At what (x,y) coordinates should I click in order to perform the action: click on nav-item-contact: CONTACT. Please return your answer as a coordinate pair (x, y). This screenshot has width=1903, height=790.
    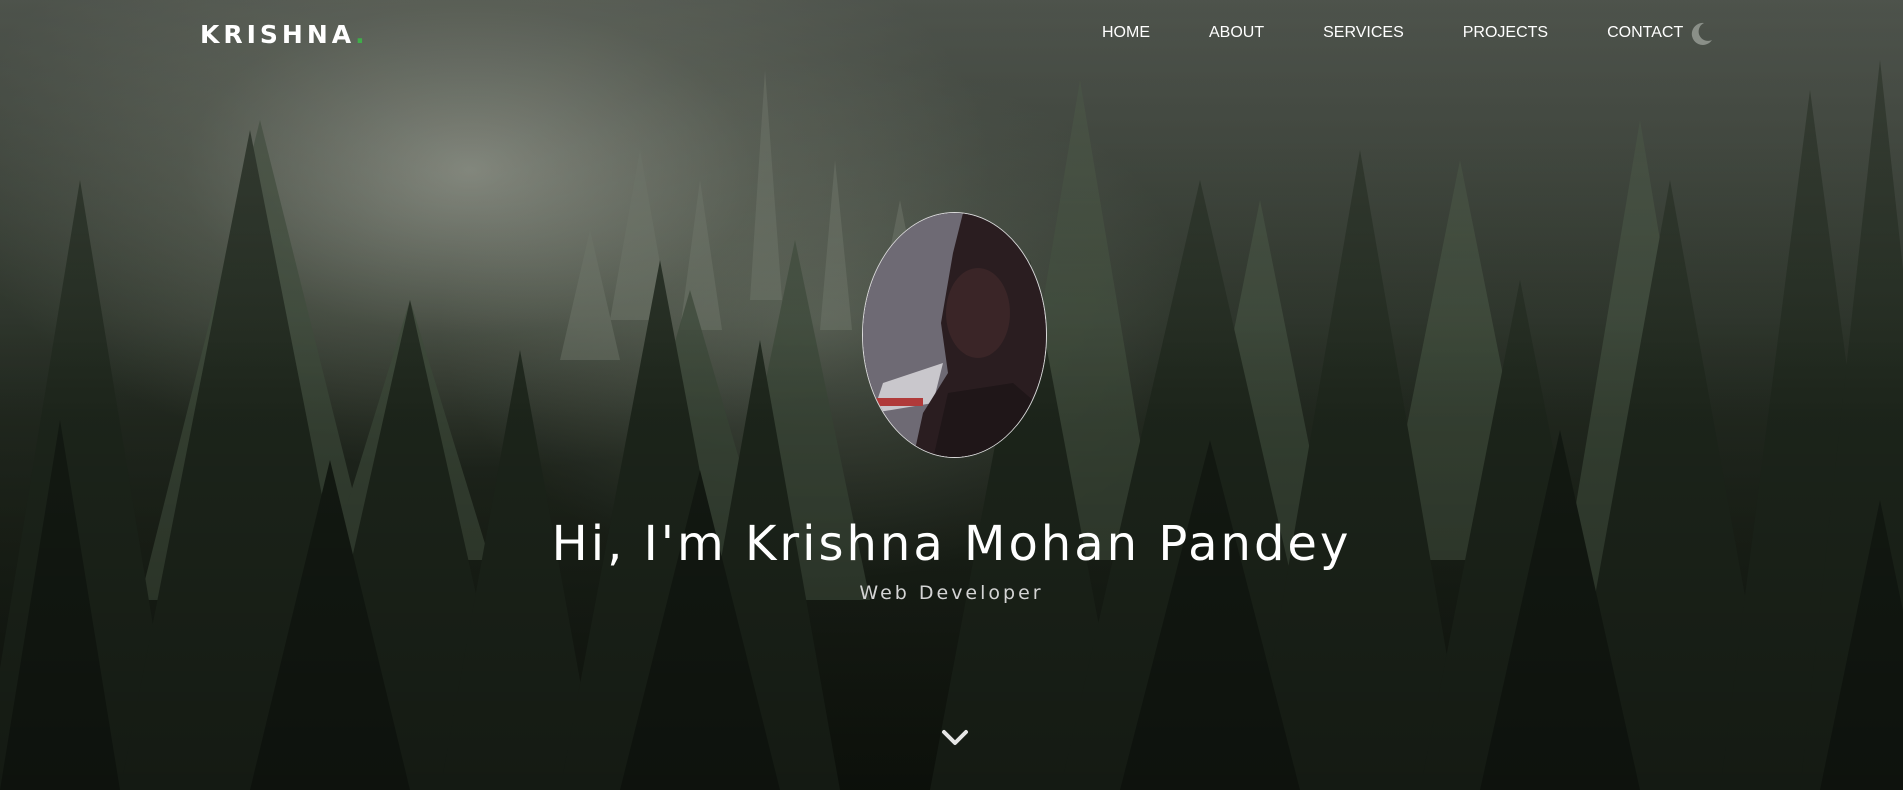
    Looking at the image, I should click on (1645, 33).